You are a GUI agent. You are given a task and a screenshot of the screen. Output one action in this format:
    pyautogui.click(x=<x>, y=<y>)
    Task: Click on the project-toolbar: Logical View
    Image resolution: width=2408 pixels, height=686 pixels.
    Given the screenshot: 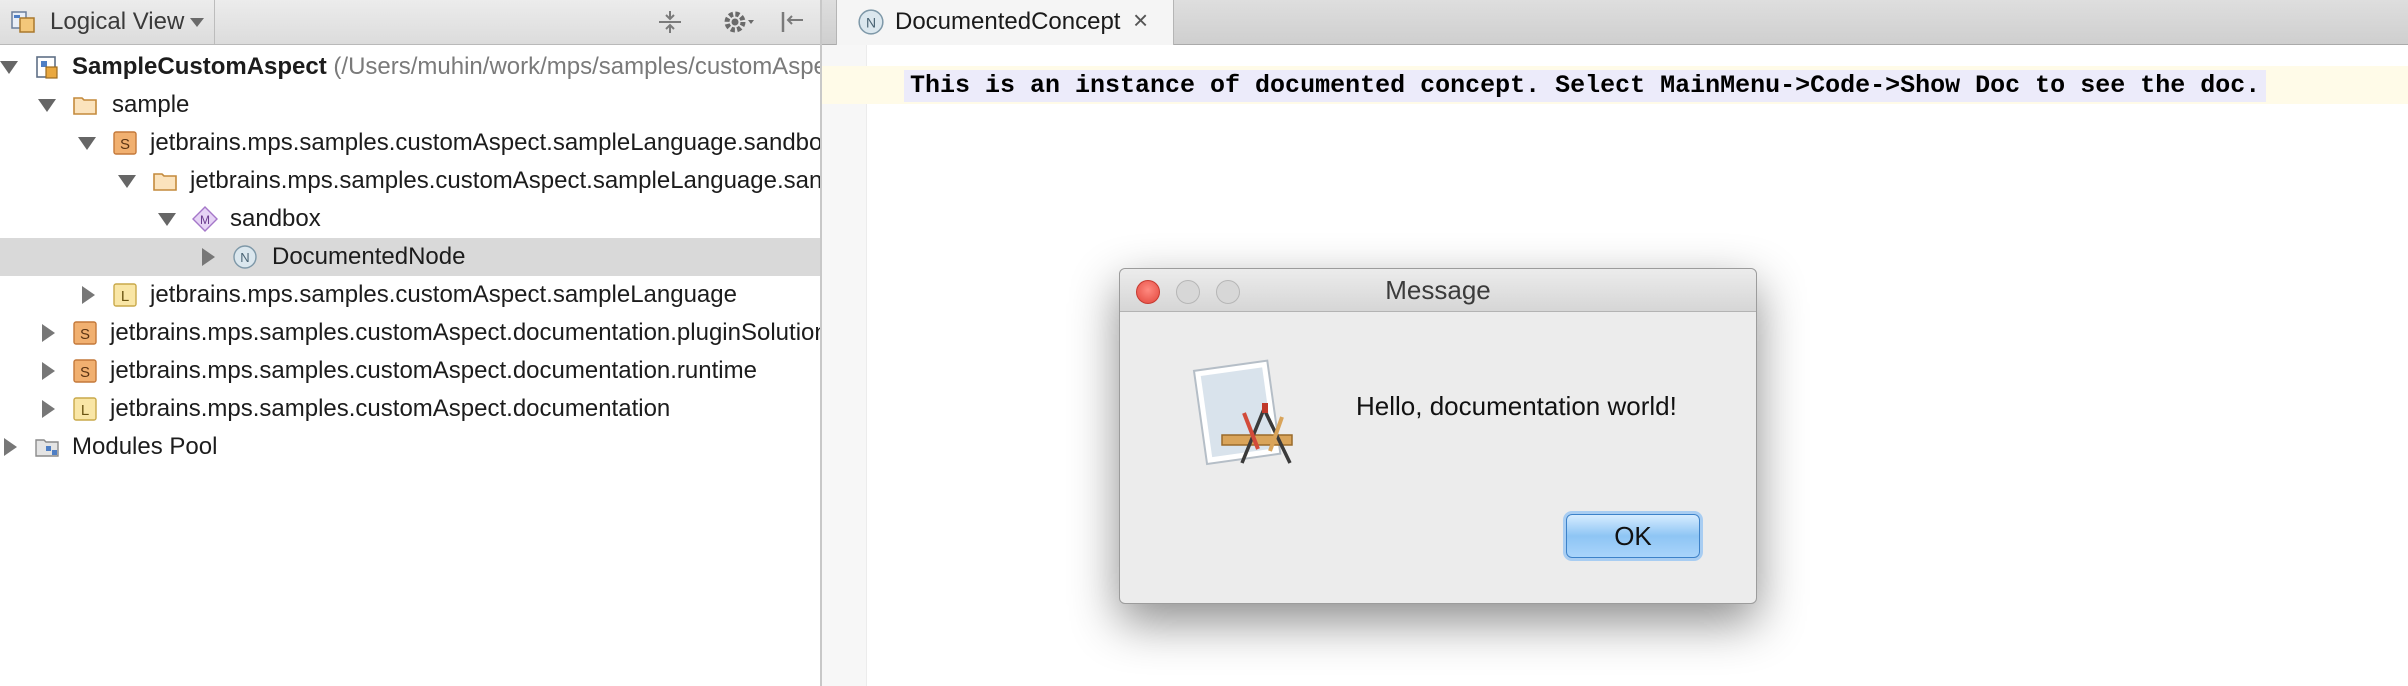 What is the action you would take?
    pyautogui.click(x=410, y=22)
    